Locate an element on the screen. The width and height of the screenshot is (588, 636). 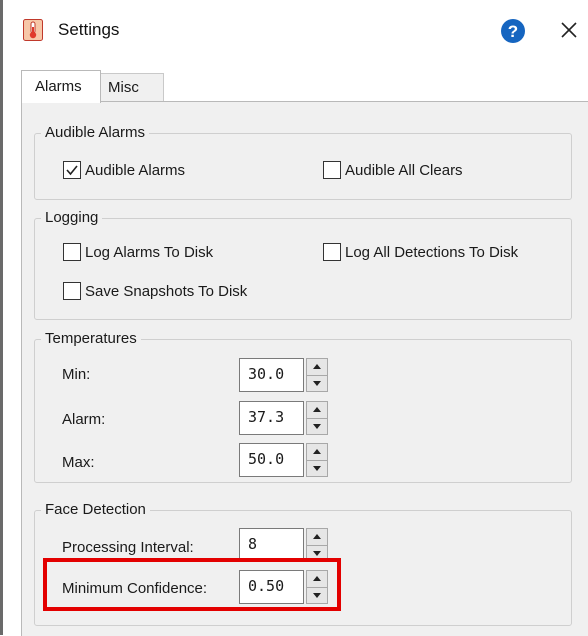
tab-misc-label: Misc is located at coordinates (123, 87).